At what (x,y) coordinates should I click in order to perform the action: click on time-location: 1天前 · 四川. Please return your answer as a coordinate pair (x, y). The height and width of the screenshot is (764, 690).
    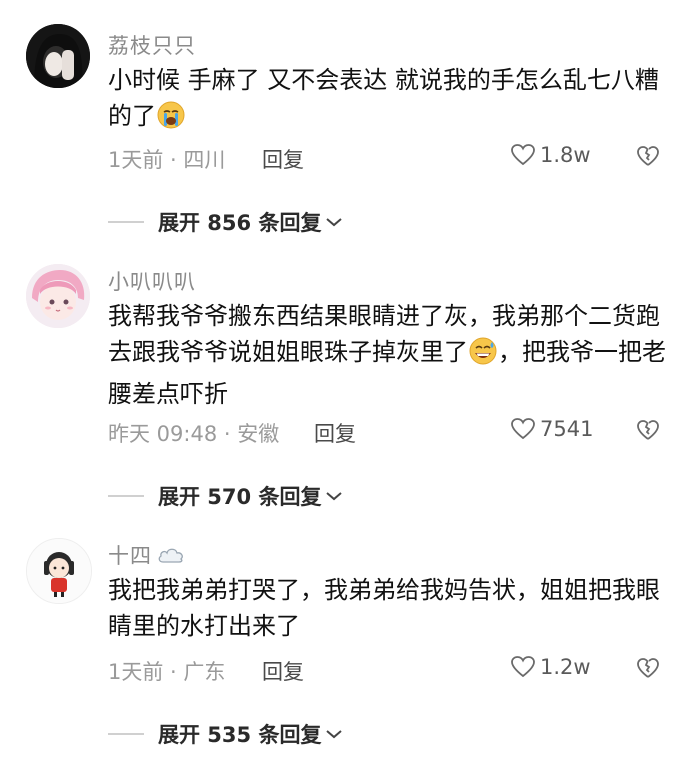
    Looking at the image, I should click on (167, 160).